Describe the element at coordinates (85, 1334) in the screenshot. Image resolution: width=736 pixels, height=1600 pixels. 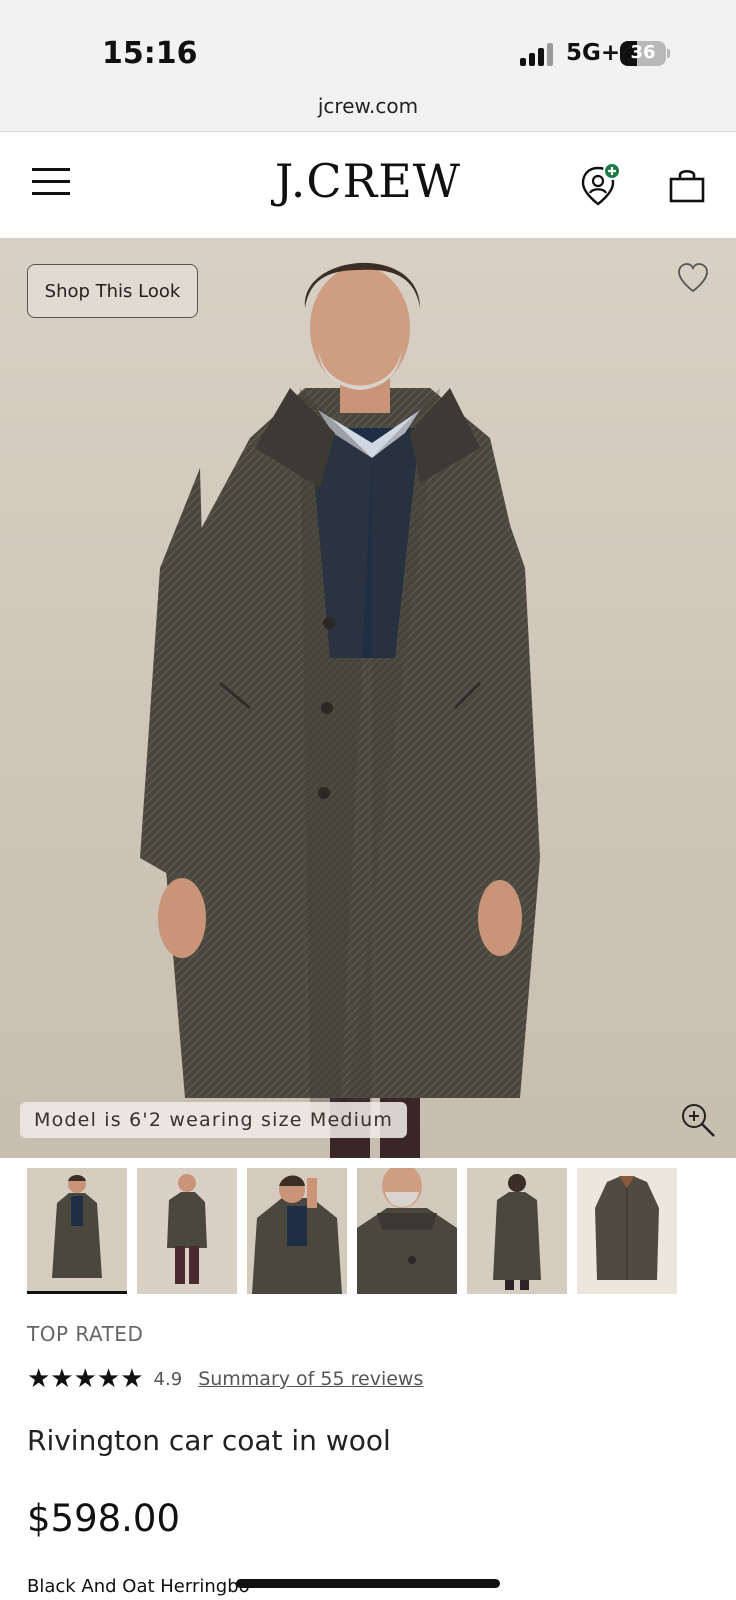
I see `top-rated-badge: TOP RATED` at that location.